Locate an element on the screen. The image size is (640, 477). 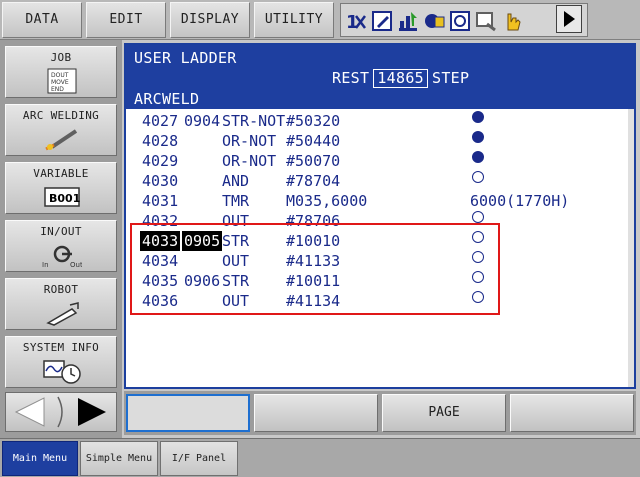
argument: #50440 is located at coordinates (313, 141).